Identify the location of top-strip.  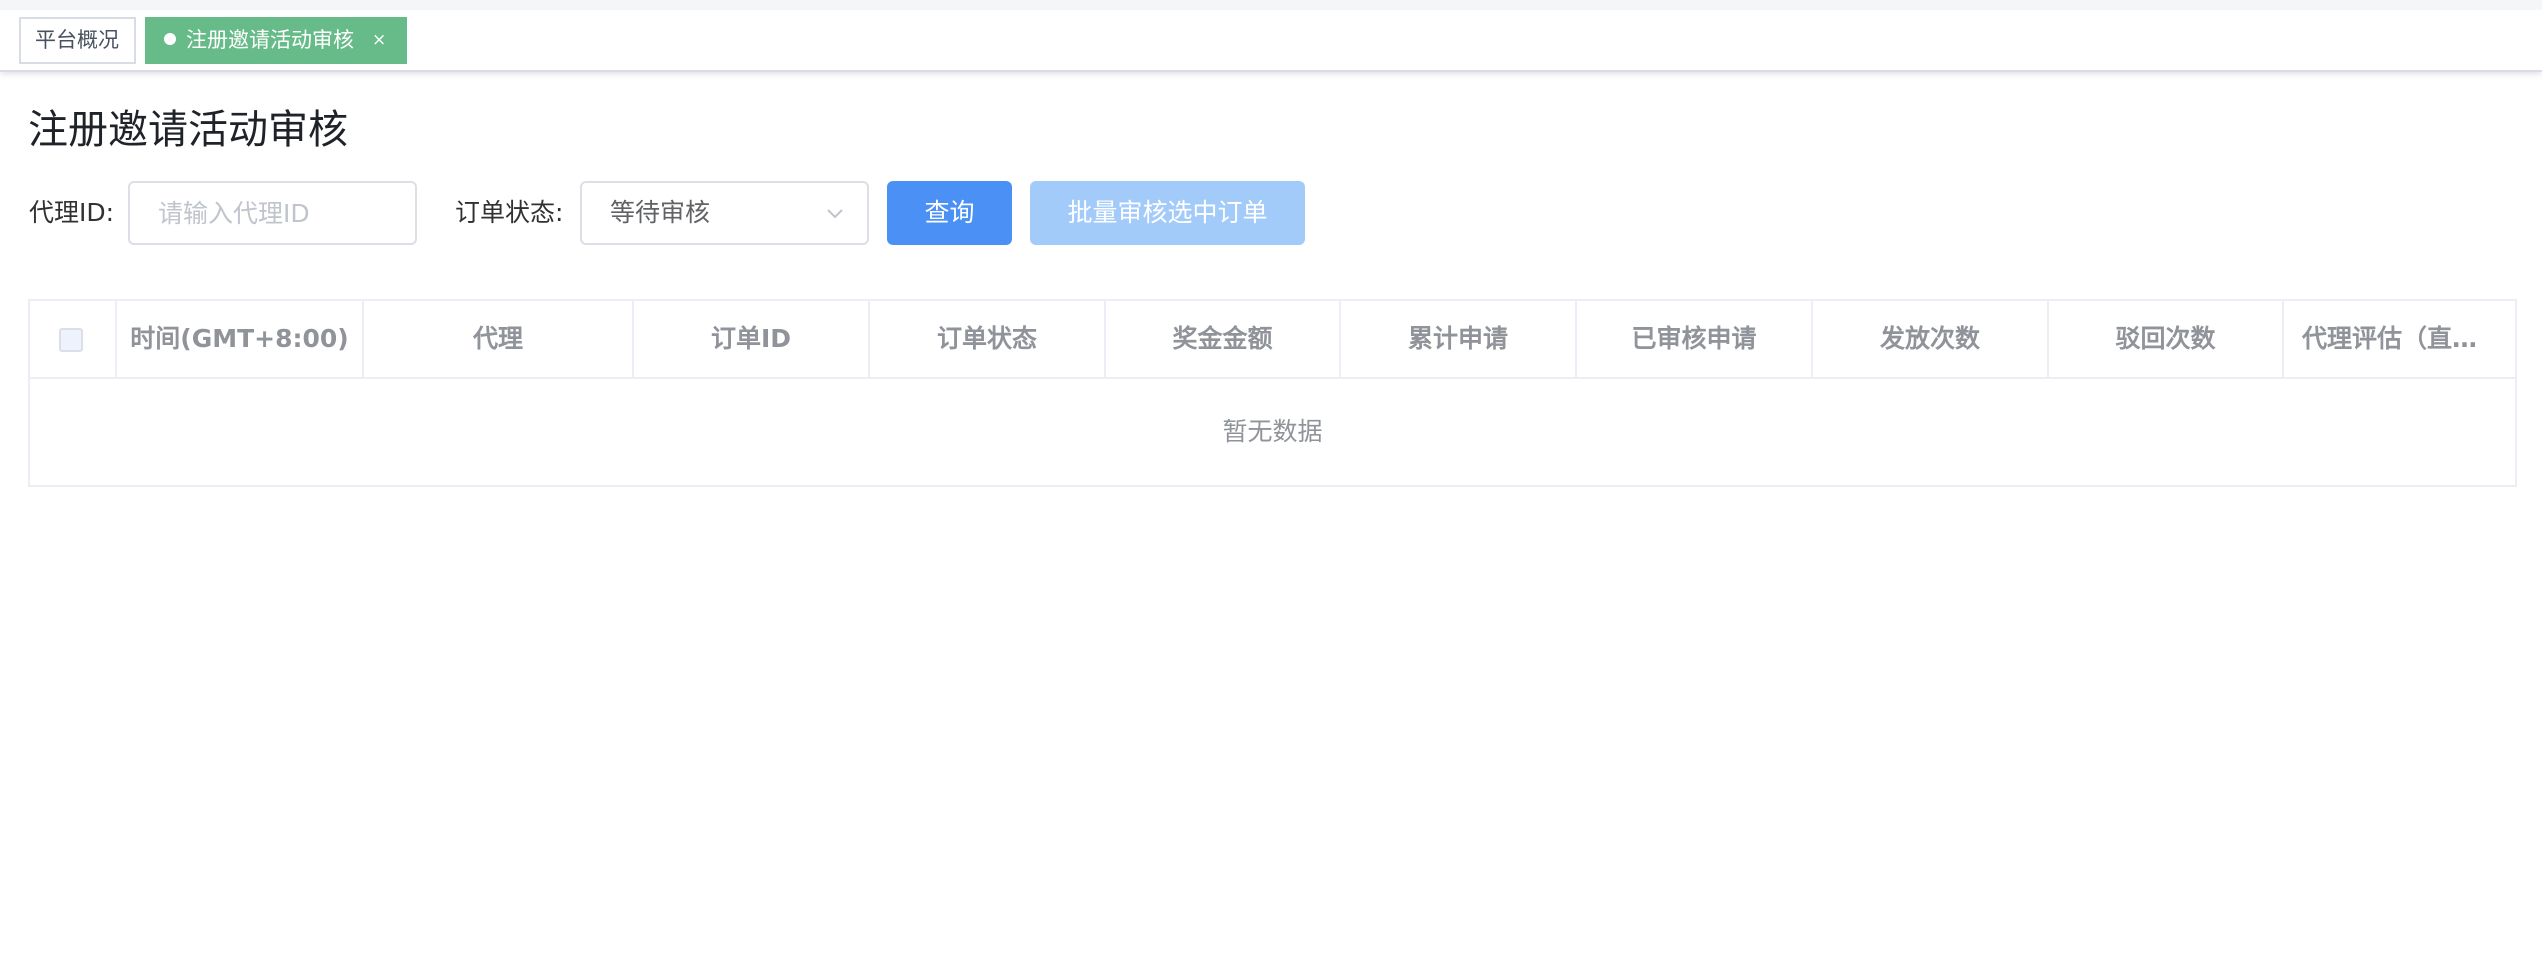
(1271, 5).